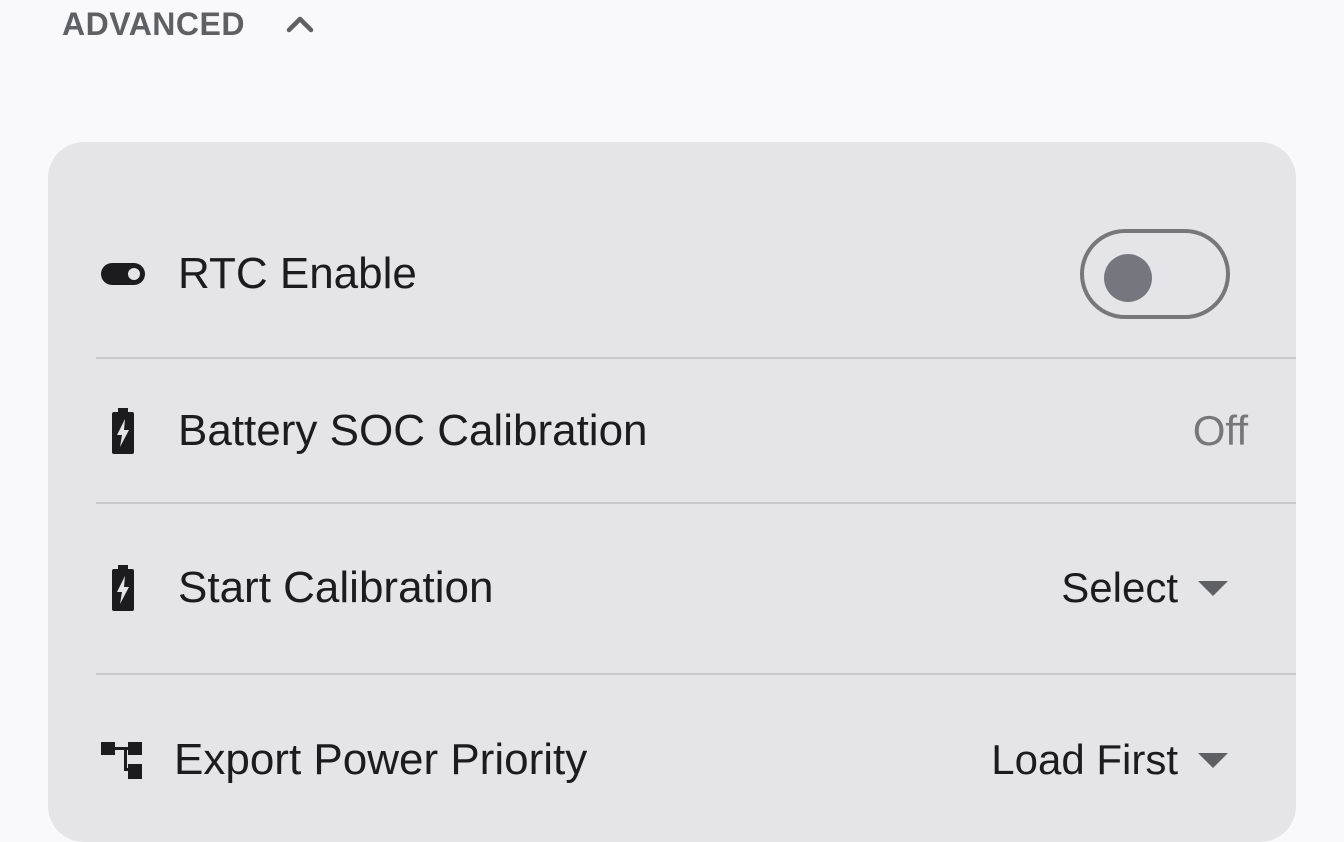 This screenshot has height=842, width=1344. Describe the element at coordinates (1119, 587) in the screenshot. I see `dropdown-value: Select` at that location.